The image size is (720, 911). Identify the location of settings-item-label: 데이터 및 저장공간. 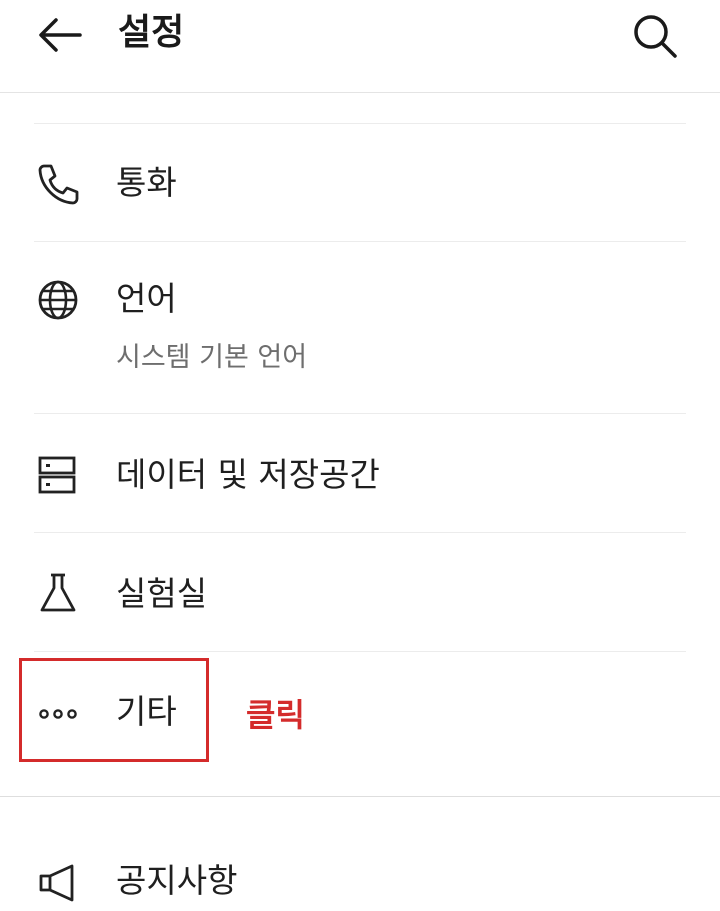
(248, 474).